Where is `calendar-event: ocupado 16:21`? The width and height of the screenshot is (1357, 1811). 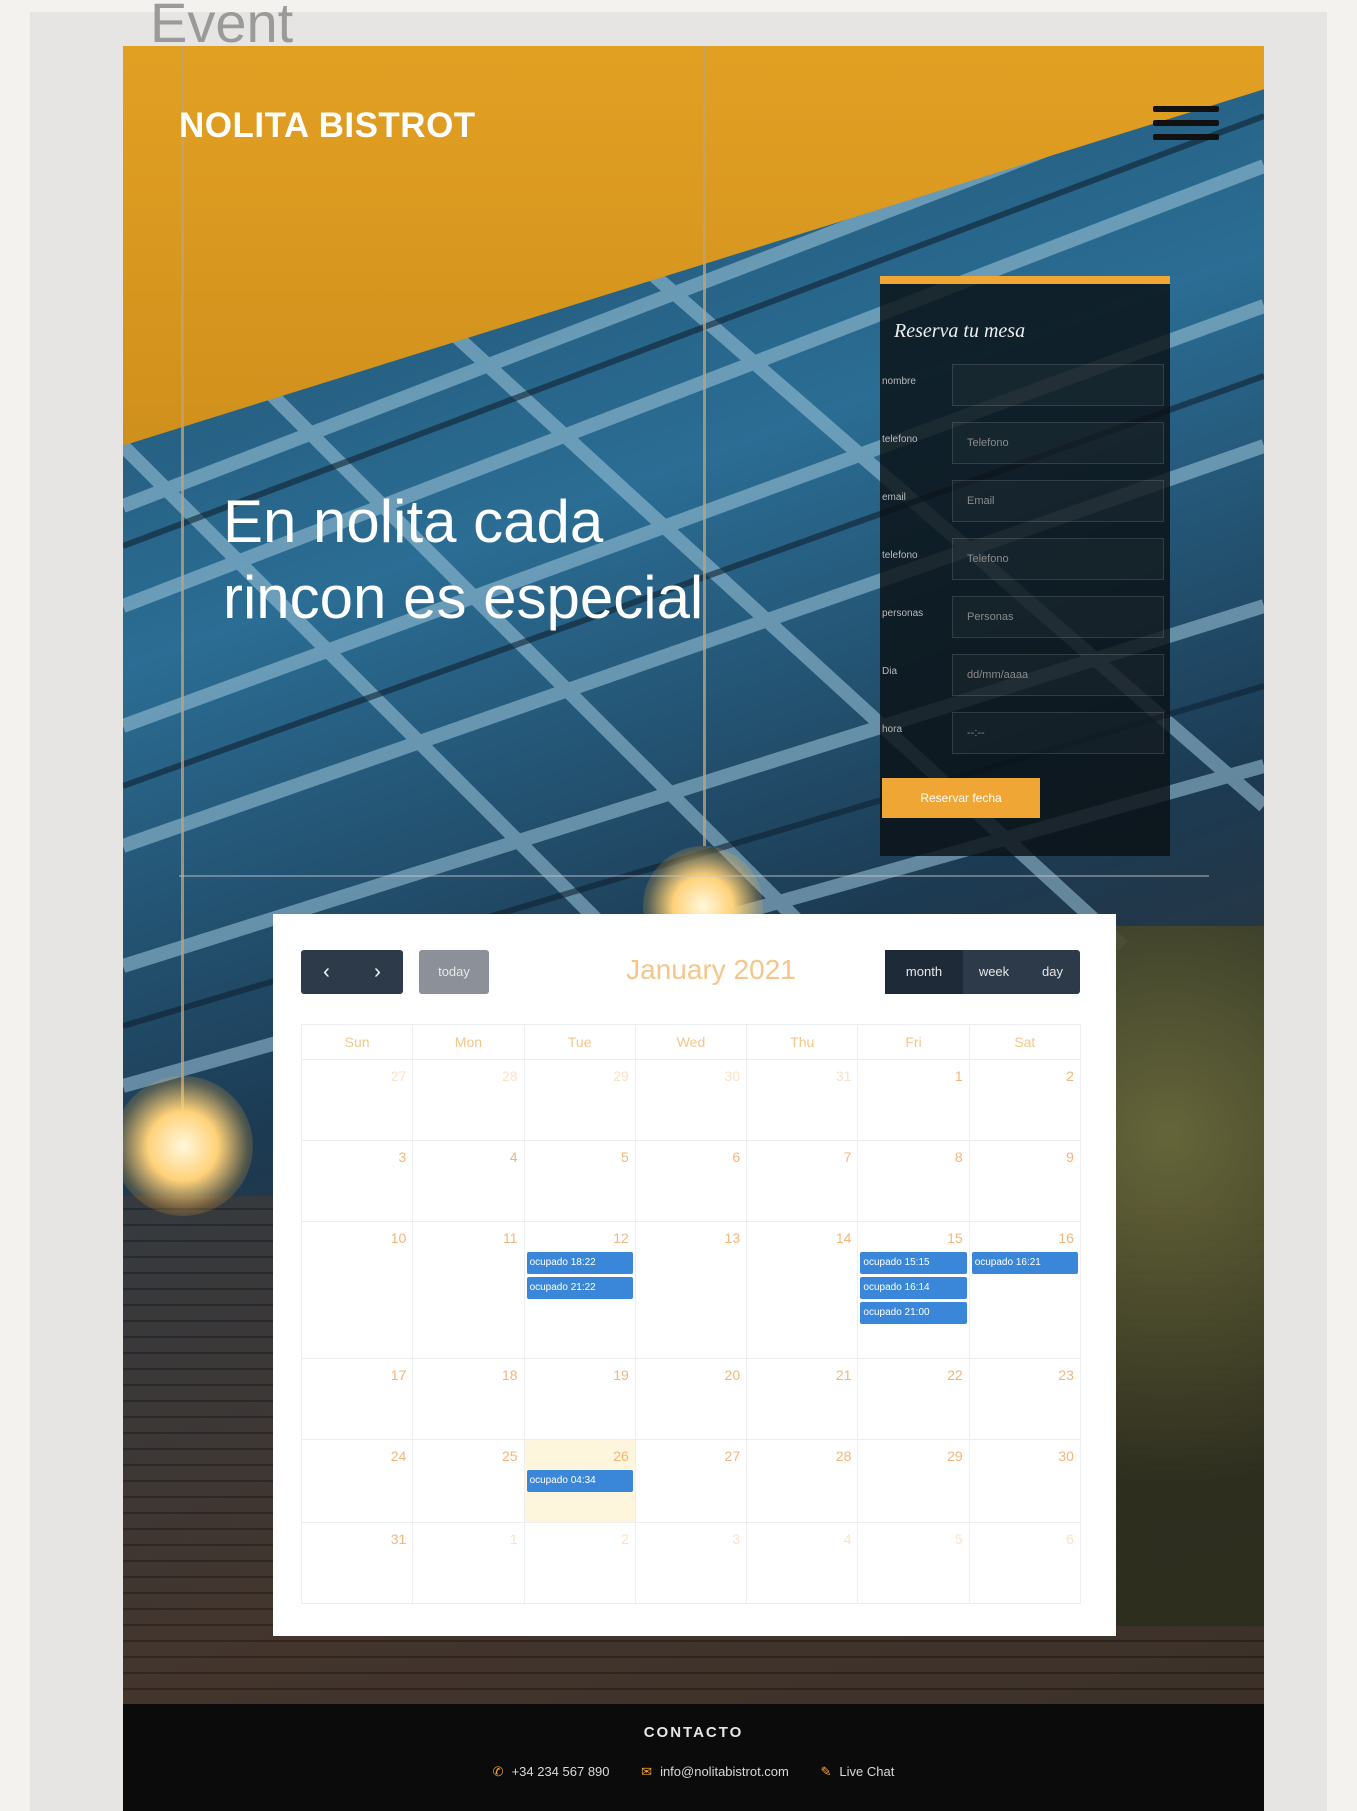
calendar-event: ocupado 16:21 is located at coordinates (1024, 1263).